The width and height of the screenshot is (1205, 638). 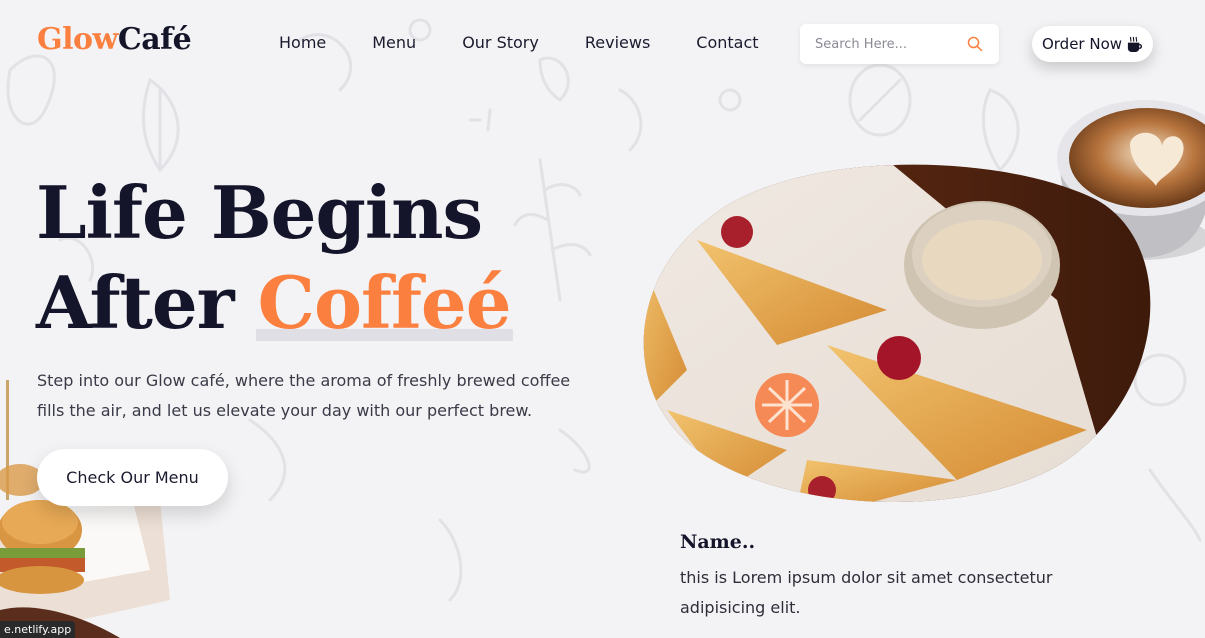 What do you see at coordinates (38, 629) in the screenshot?
I see `status-bar-url: e.netlify.app` at bounding box center [38, 629].